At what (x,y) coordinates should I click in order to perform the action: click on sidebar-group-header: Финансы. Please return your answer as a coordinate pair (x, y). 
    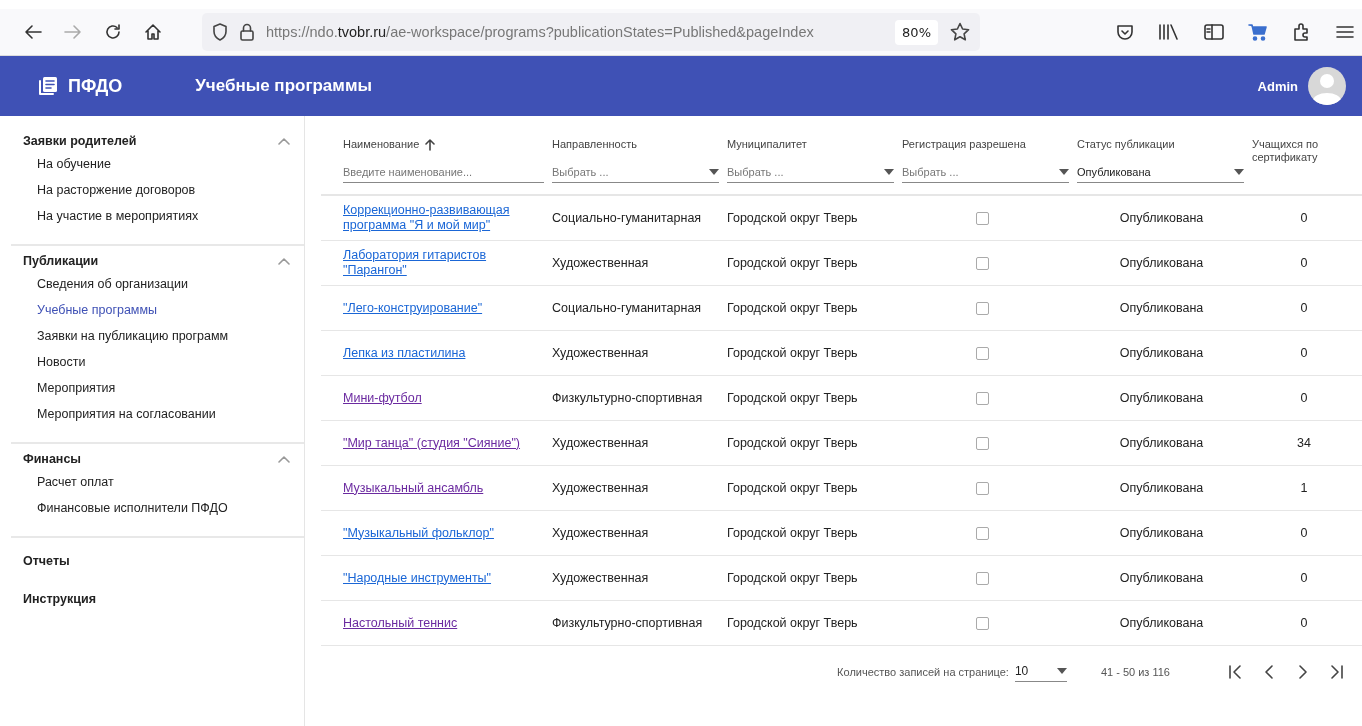
    Looking at the image, I should click on (157, 459).